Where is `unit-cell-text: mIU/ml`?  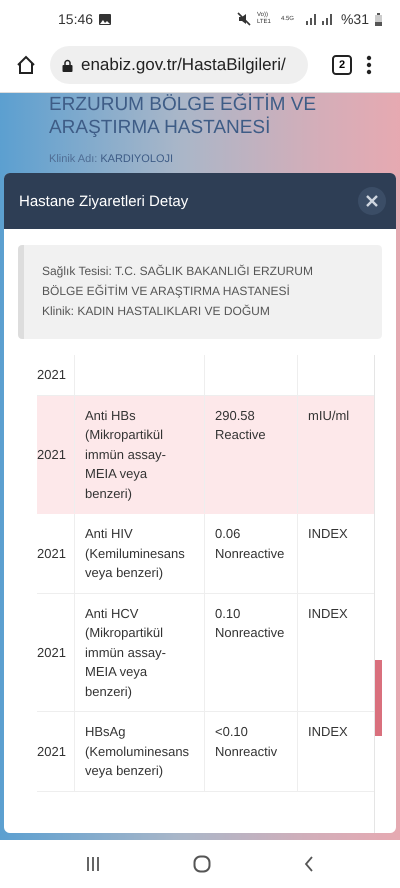 unit-cell-text: mIU/ml is located at coordinates (328, 415).